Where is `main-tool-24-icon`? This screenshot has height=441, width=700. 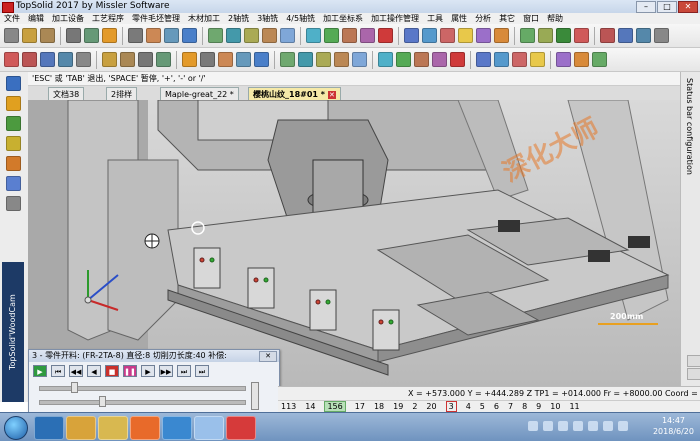
main-tool-24-icon is located at coordinates (483, 35).